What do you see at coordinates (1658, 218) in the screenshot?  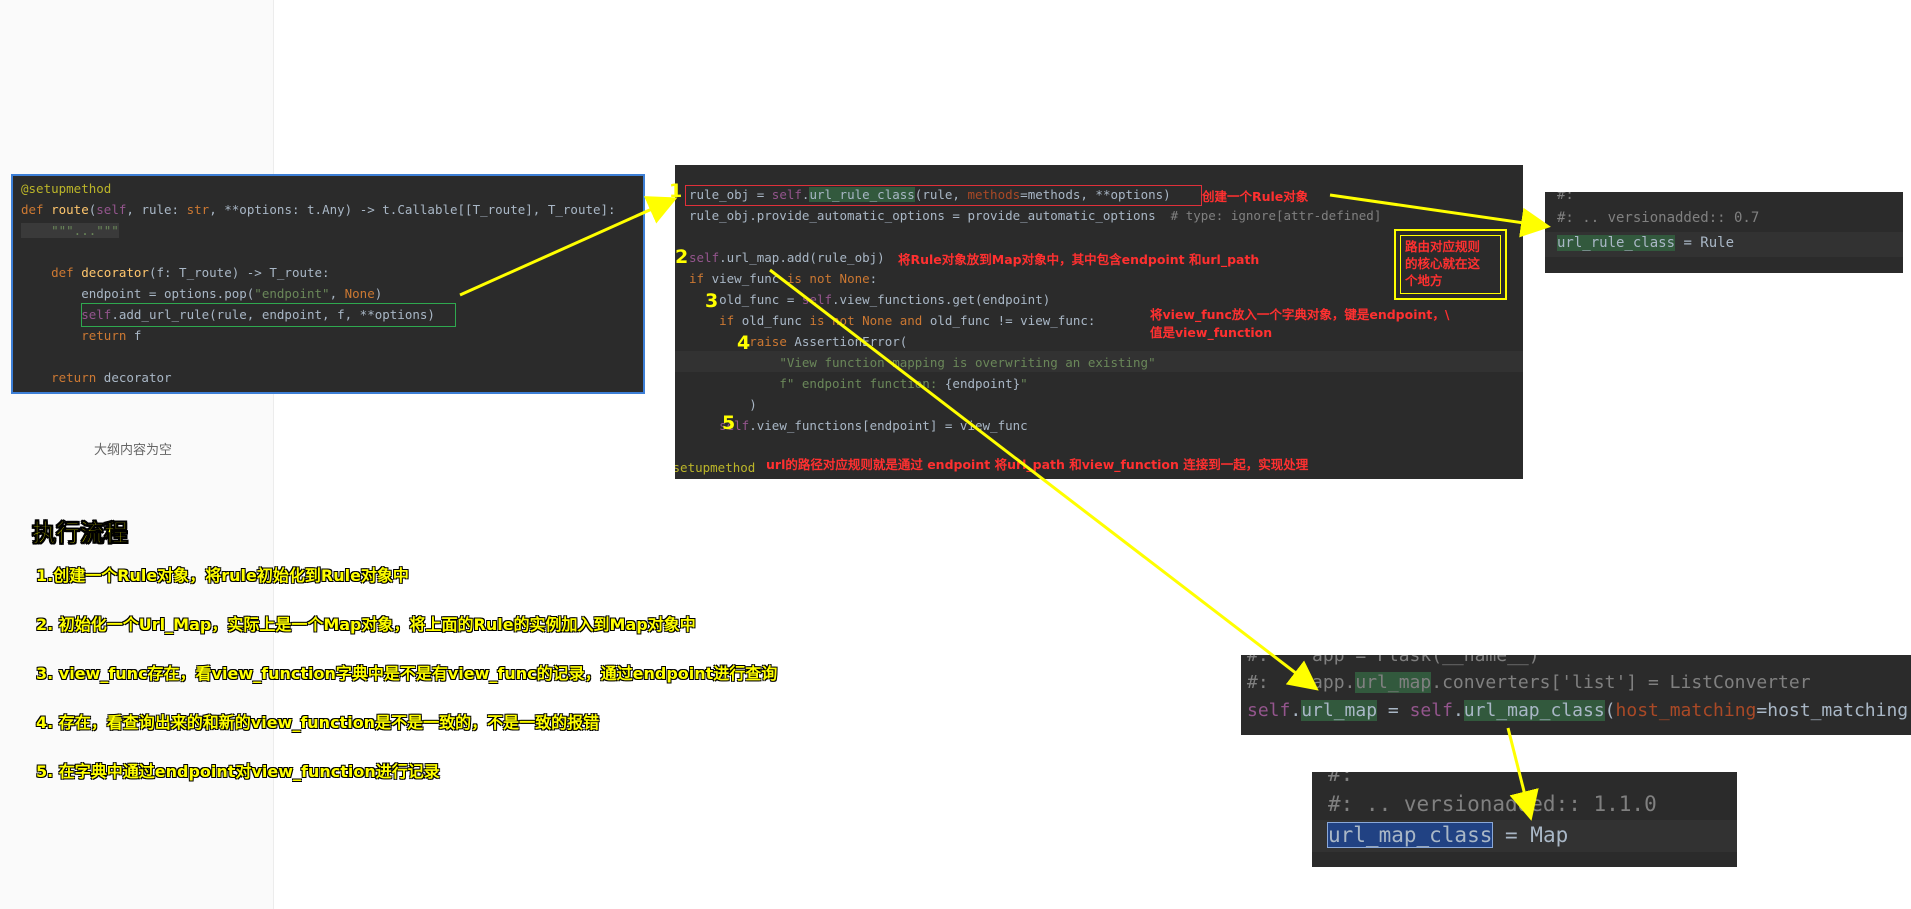 I see `code-line: #: .. versionadded:: 0.7` at bounding box center [1658, 218].